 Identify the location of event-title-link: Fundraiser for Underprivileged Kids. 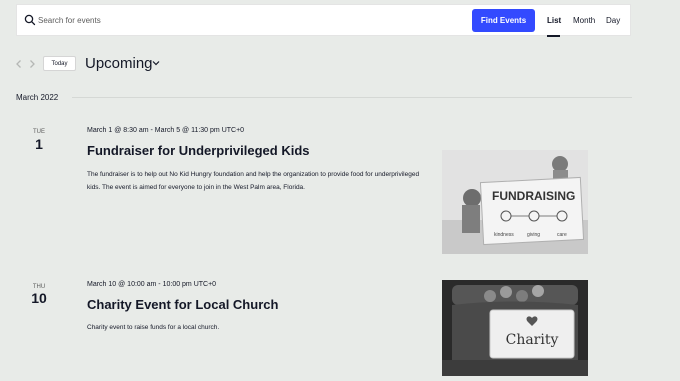
(198, 150).